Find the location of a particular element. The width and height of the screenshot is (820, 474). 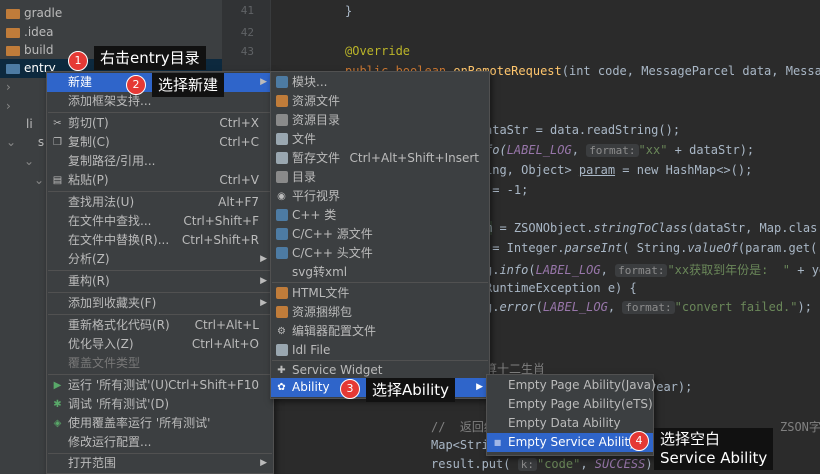

menu-item-run-with-coverage: ◈ 使用覆盖率运行 '所有测试' is located at coordinates (160, 423).